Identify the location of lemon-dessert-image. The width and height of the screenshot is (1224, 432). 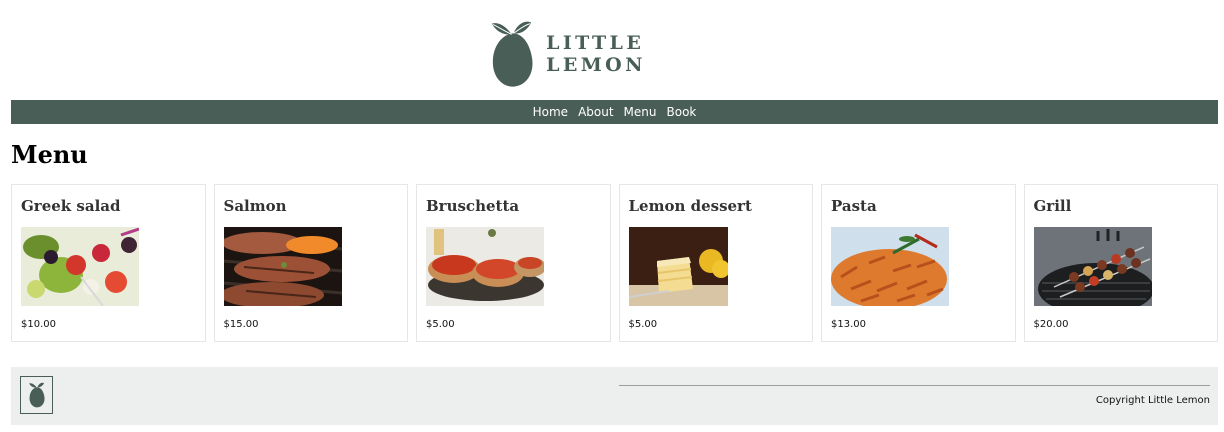
(678, 266).